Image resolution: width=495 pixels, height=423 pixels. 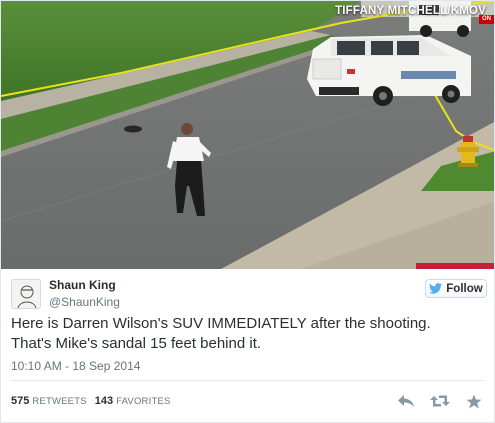 I want to click on avatar, so click(x=26, y=294).